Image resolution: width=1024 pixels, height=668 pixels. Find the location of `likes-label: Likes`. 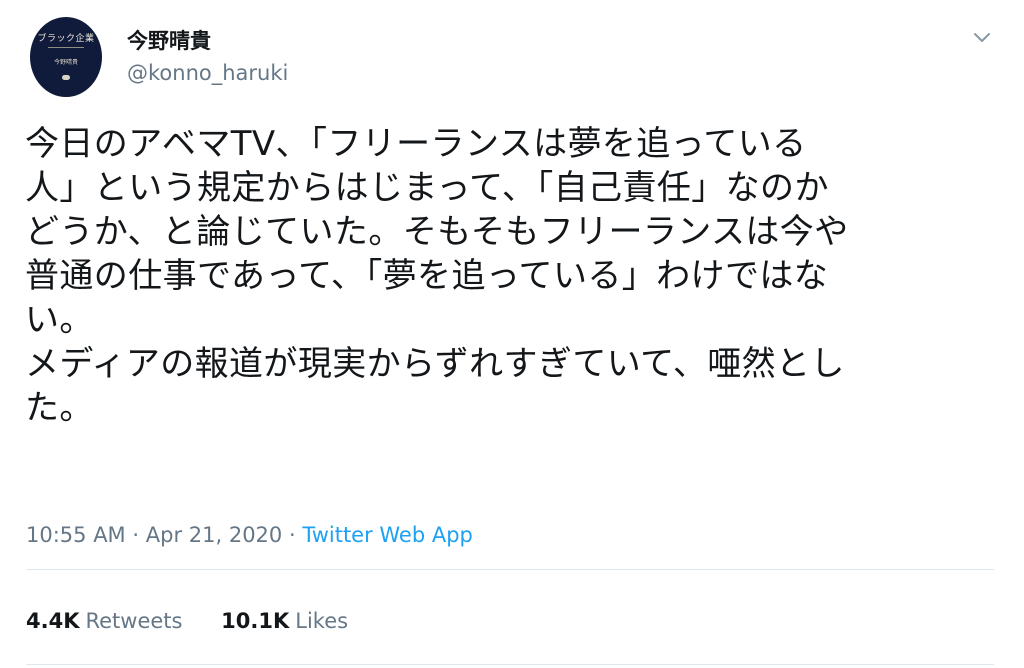

likes-label: Likes is located at coordinates (322, 621).